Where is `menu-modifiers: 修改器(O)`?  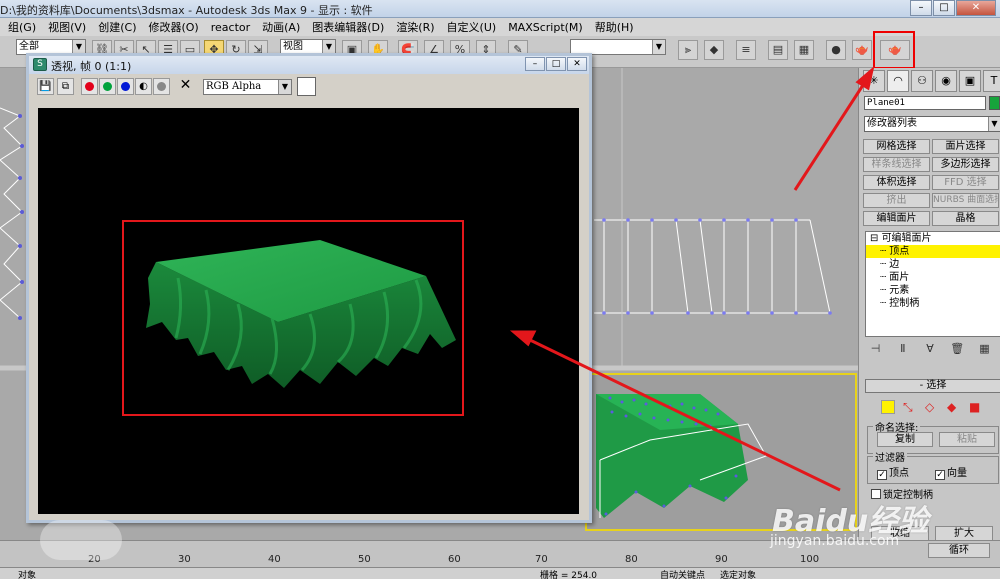 menu-modifiers: 修改器(O) is located at coordinates (173, 27).